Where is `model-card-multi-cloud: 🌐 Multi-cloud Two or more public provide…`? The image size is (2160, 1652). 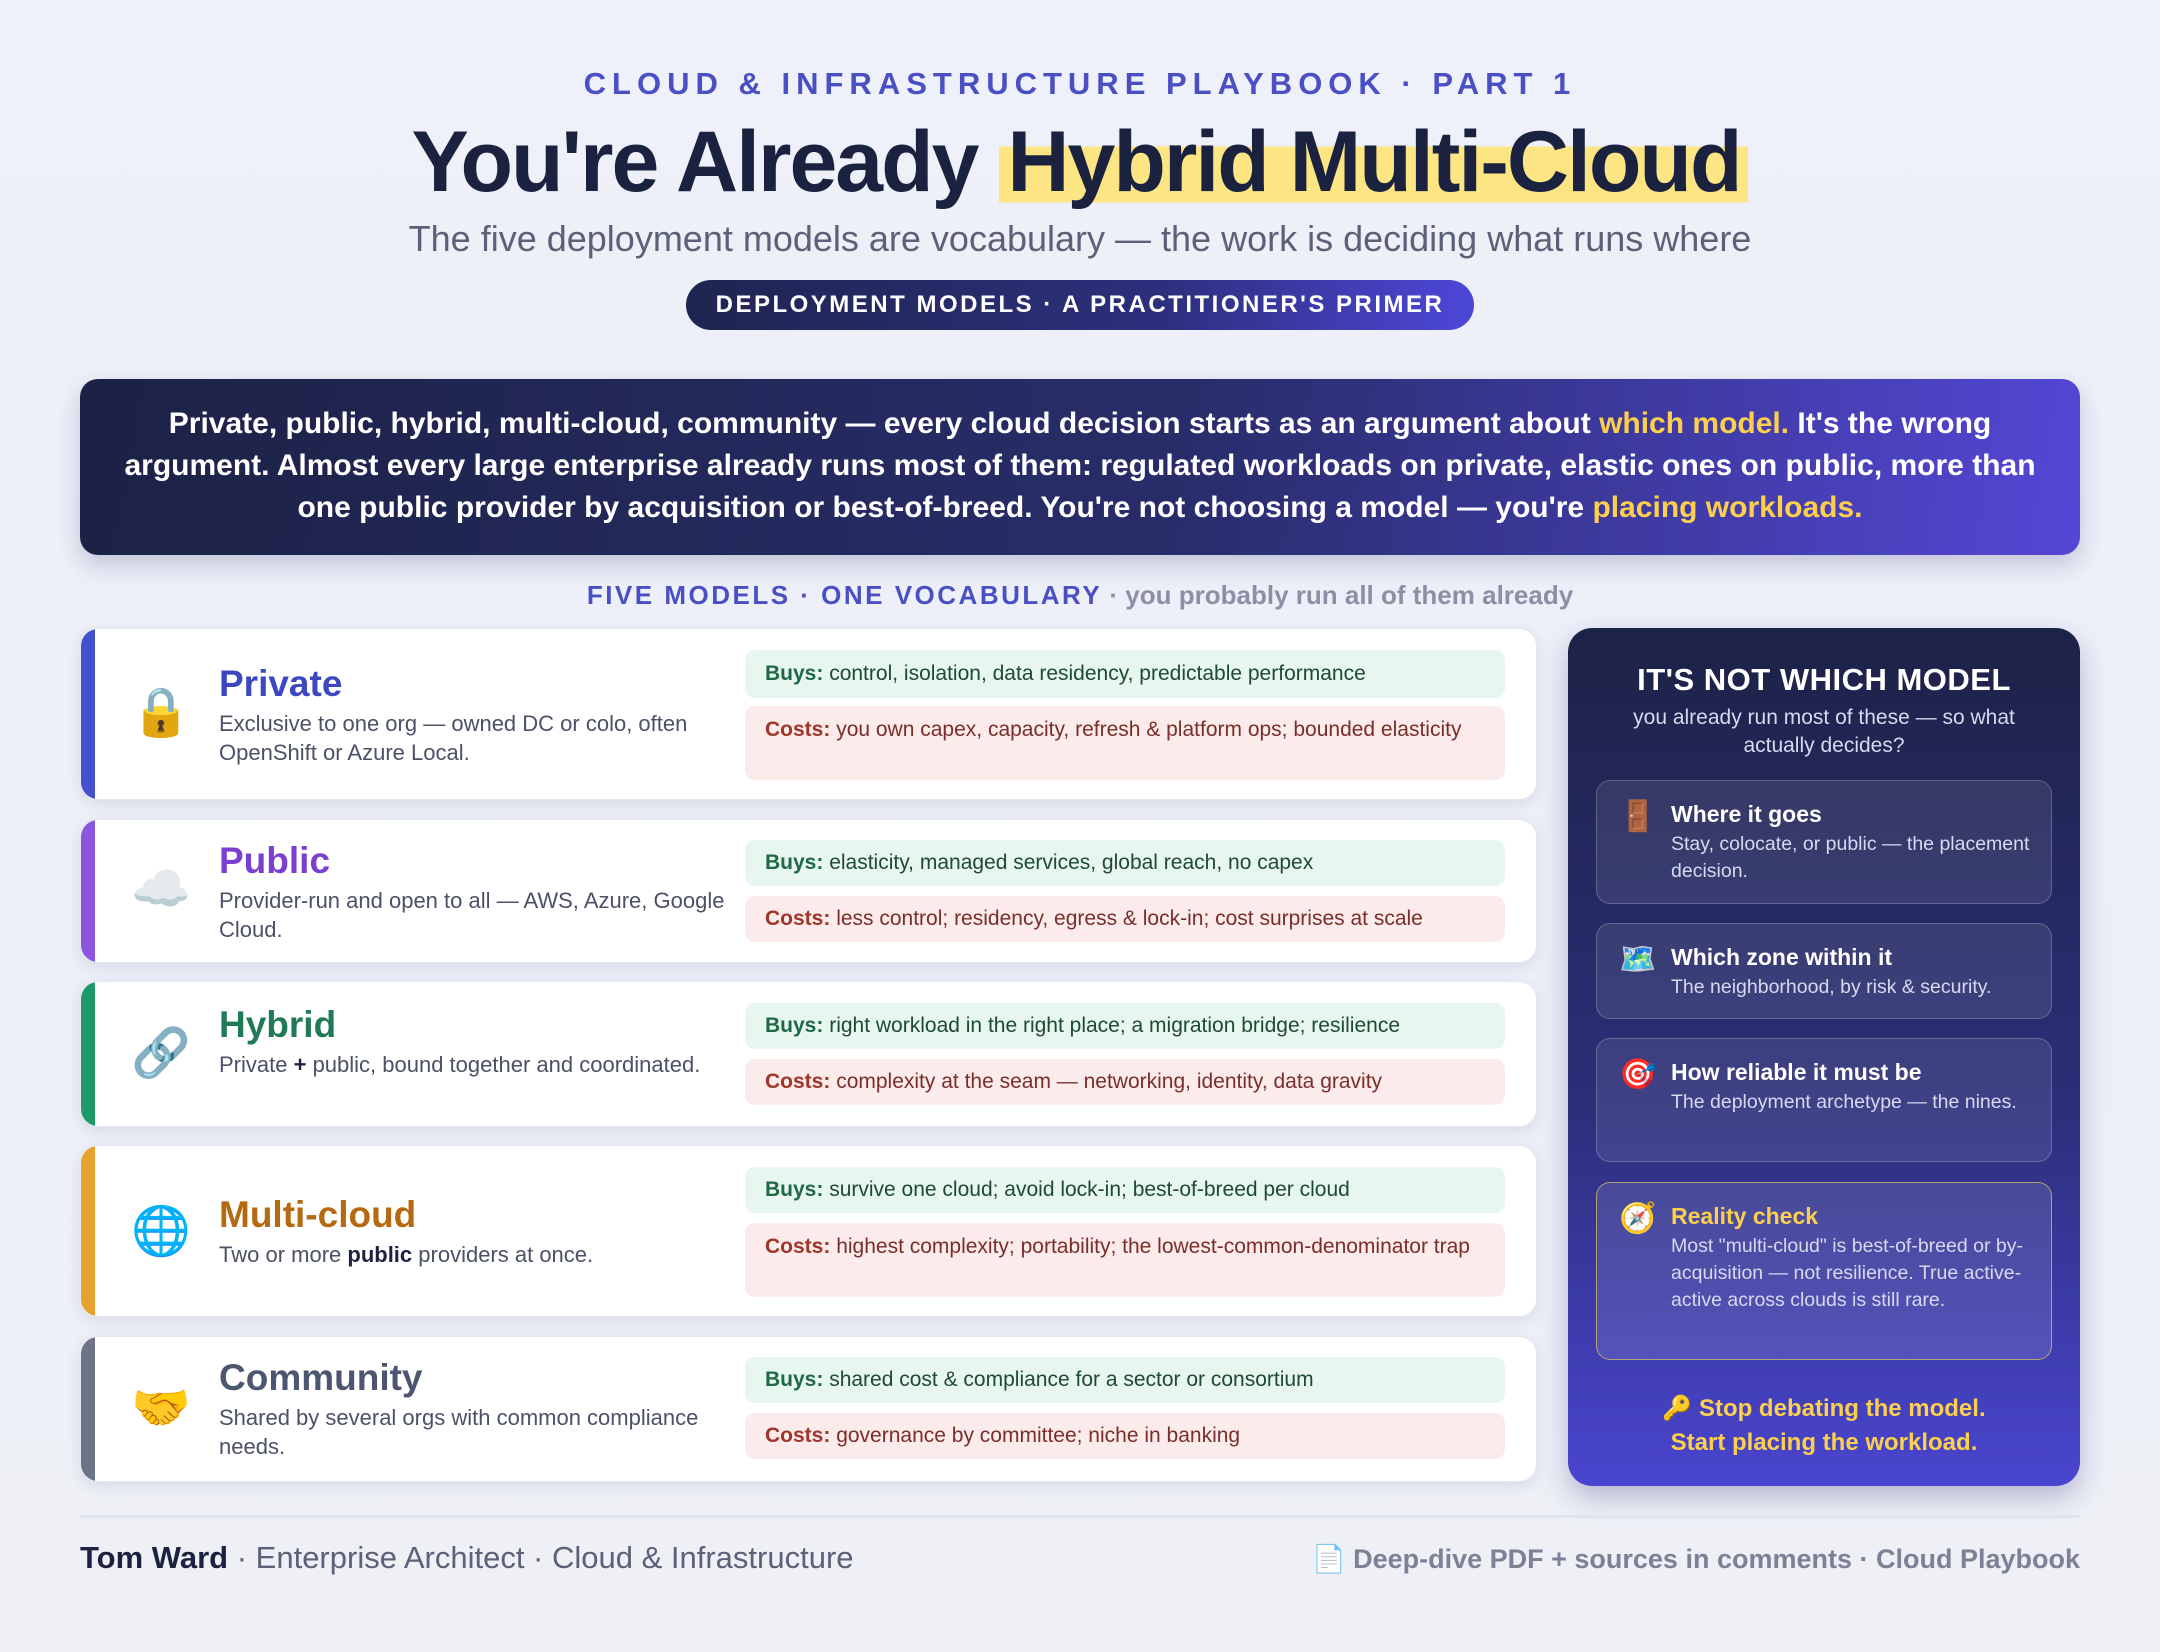
model-card-multi-cloud: 🌐 Multi-cloud Two or more public provide… is located at coordinates (808, 1231).